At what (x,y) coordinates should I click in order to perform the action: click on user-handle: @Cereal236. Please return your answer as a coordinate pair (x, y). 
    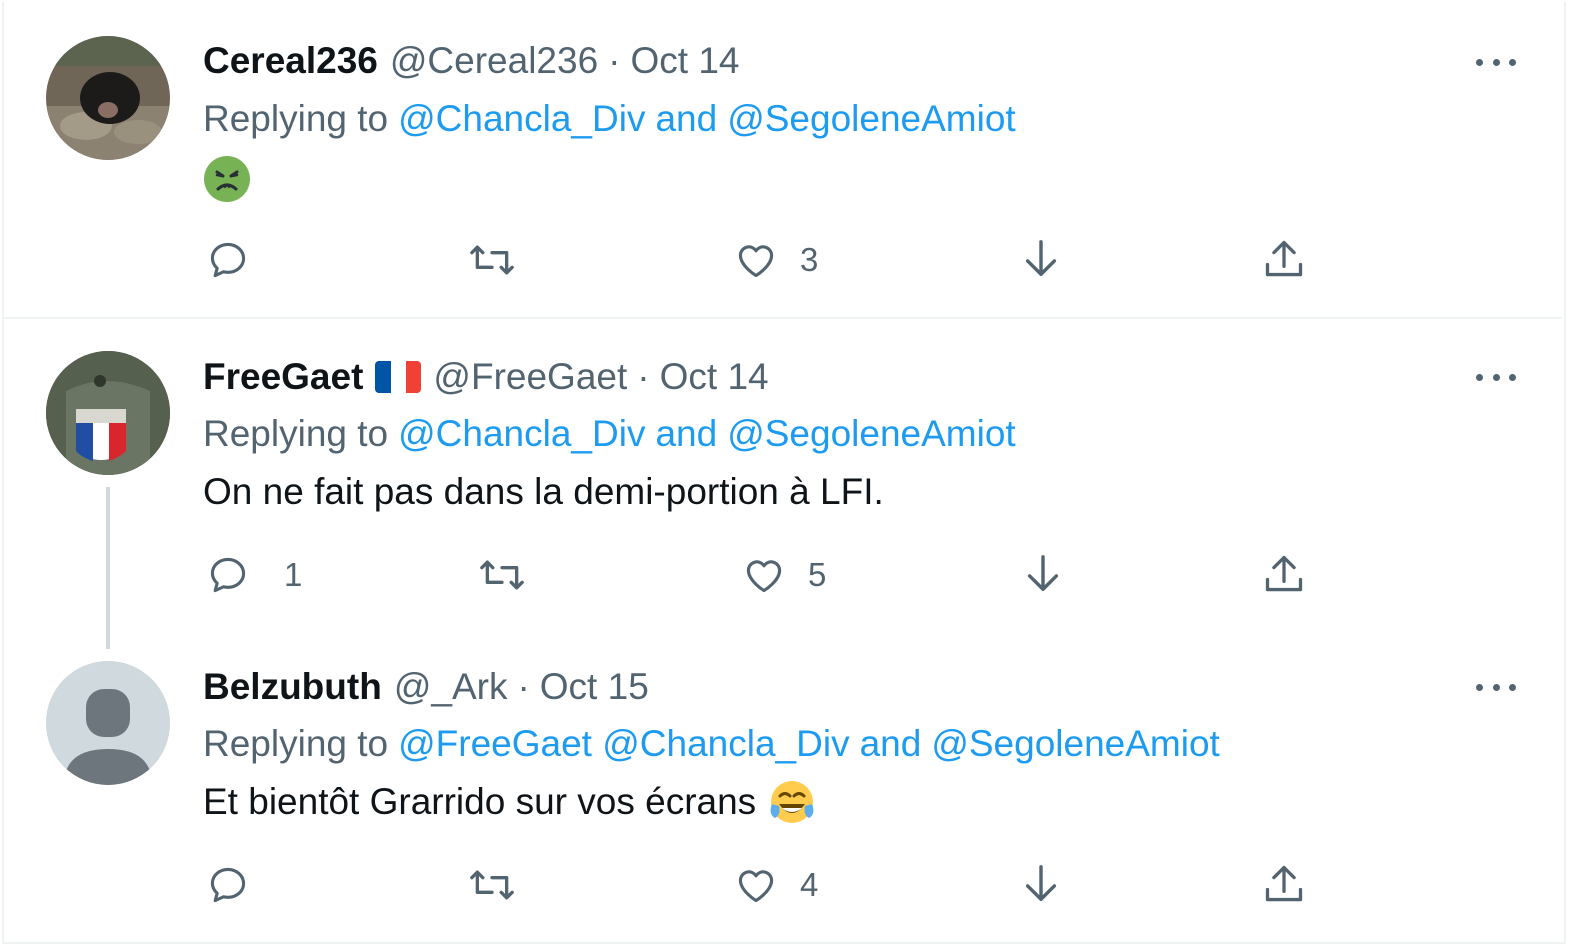
    Looking at the image, I should click on (494, 61).